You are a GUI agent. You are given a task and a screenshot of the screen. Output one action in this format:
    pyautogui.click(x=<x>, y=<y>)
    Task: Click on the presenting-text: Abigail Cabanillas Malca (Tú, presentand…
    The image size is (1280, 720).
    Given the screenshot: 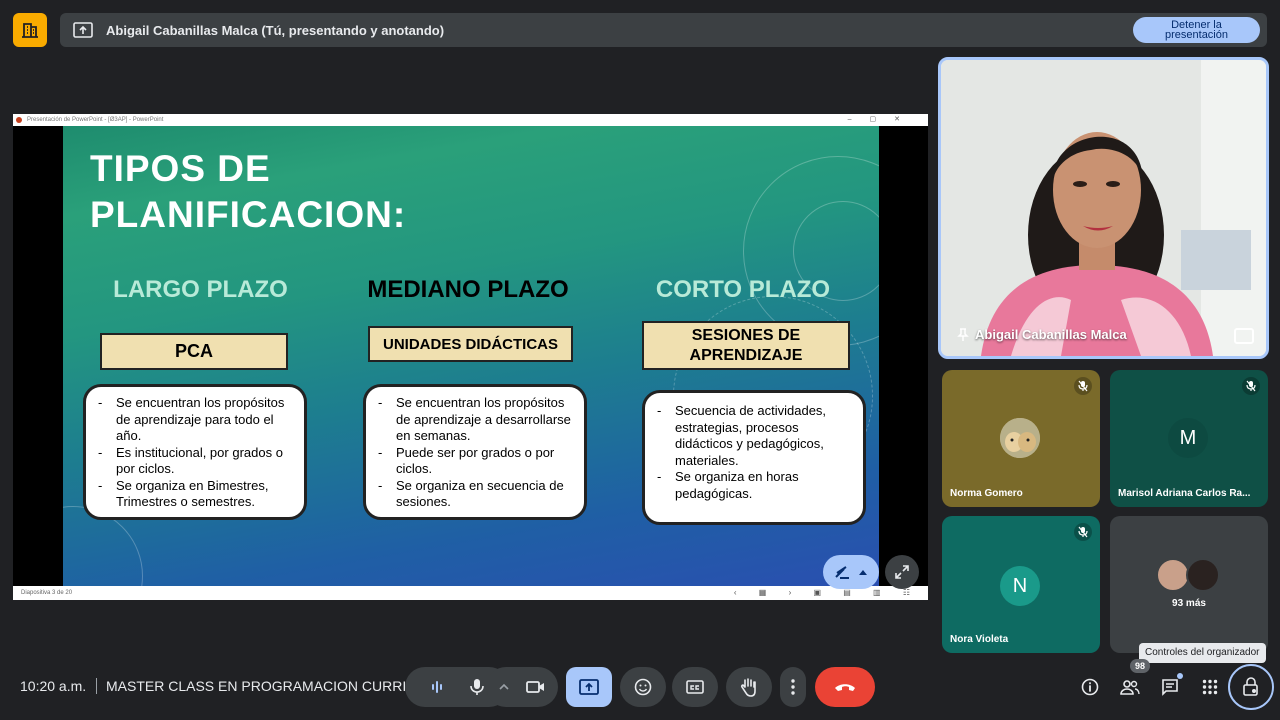 What is the action you would take?
    pyautogui.click(x=275, y=30)
    